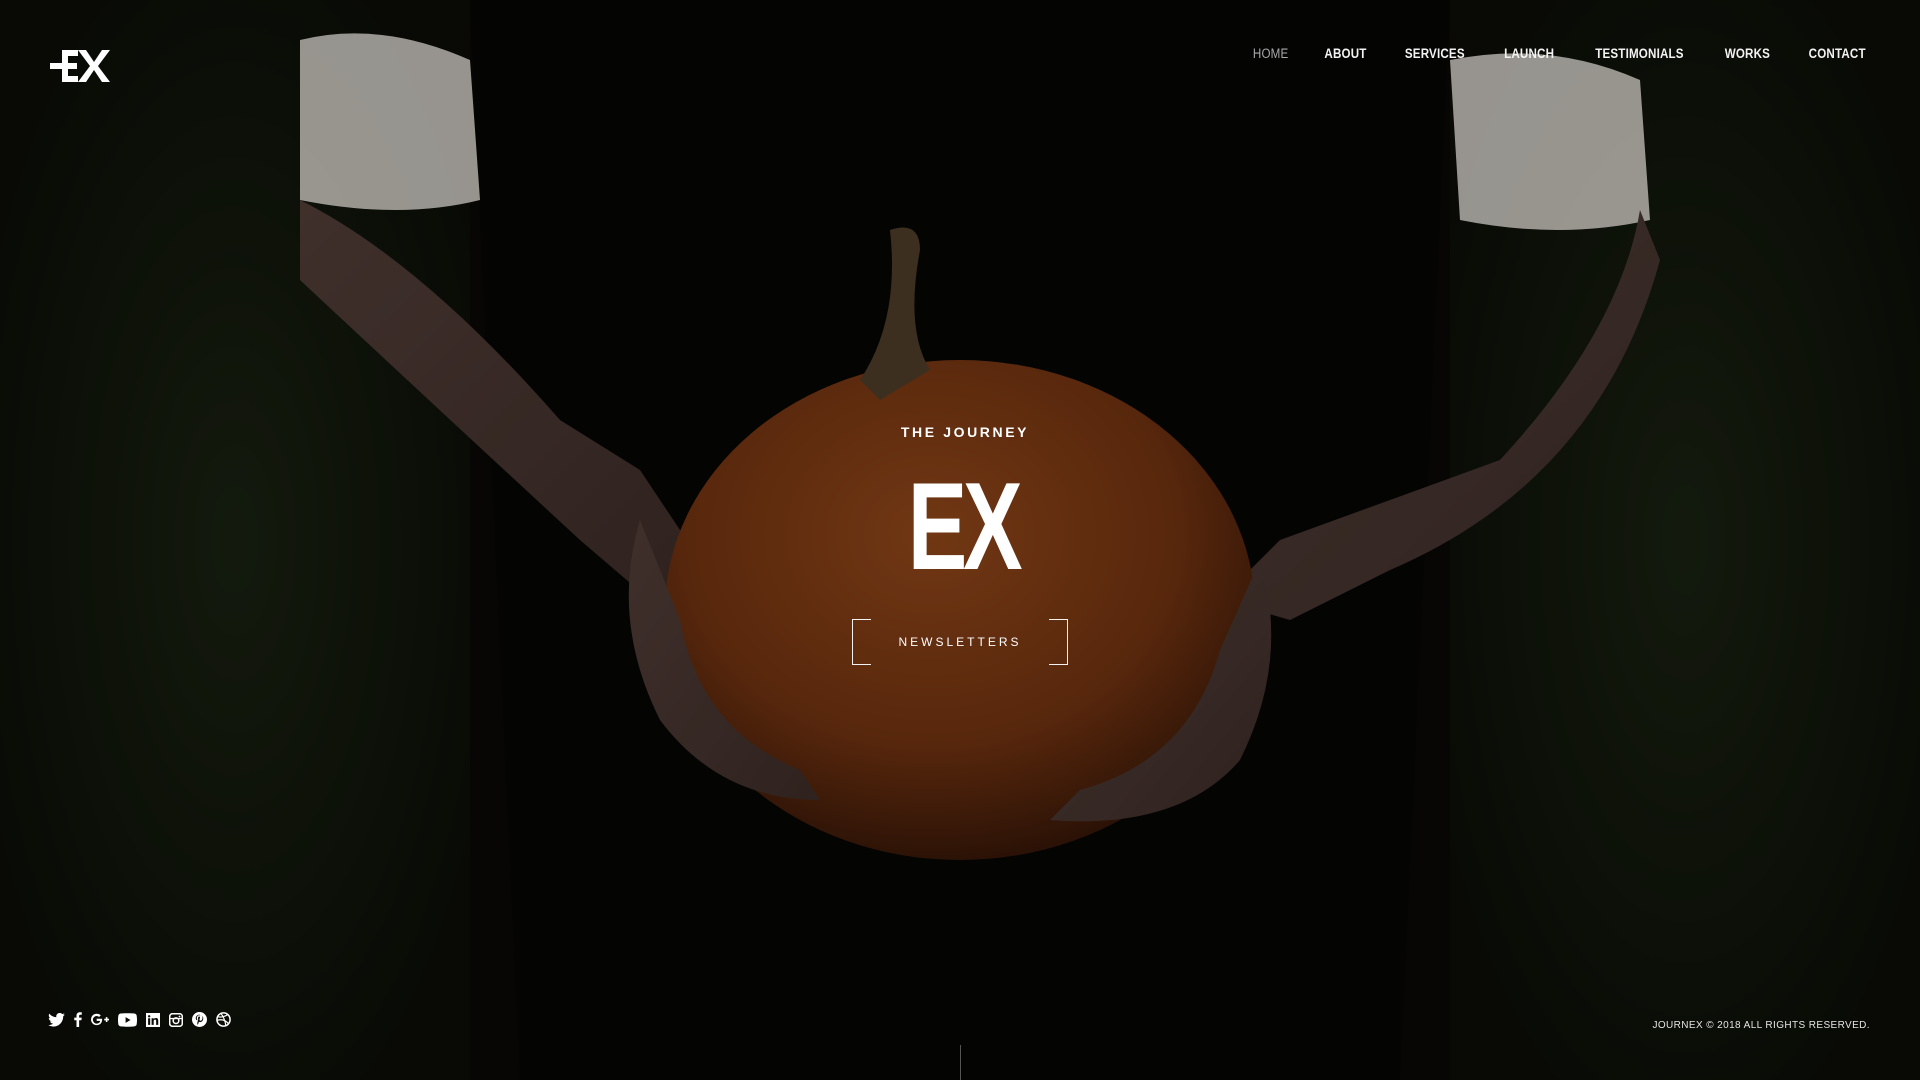  I want to click on bracket-left, so click(861, 642).